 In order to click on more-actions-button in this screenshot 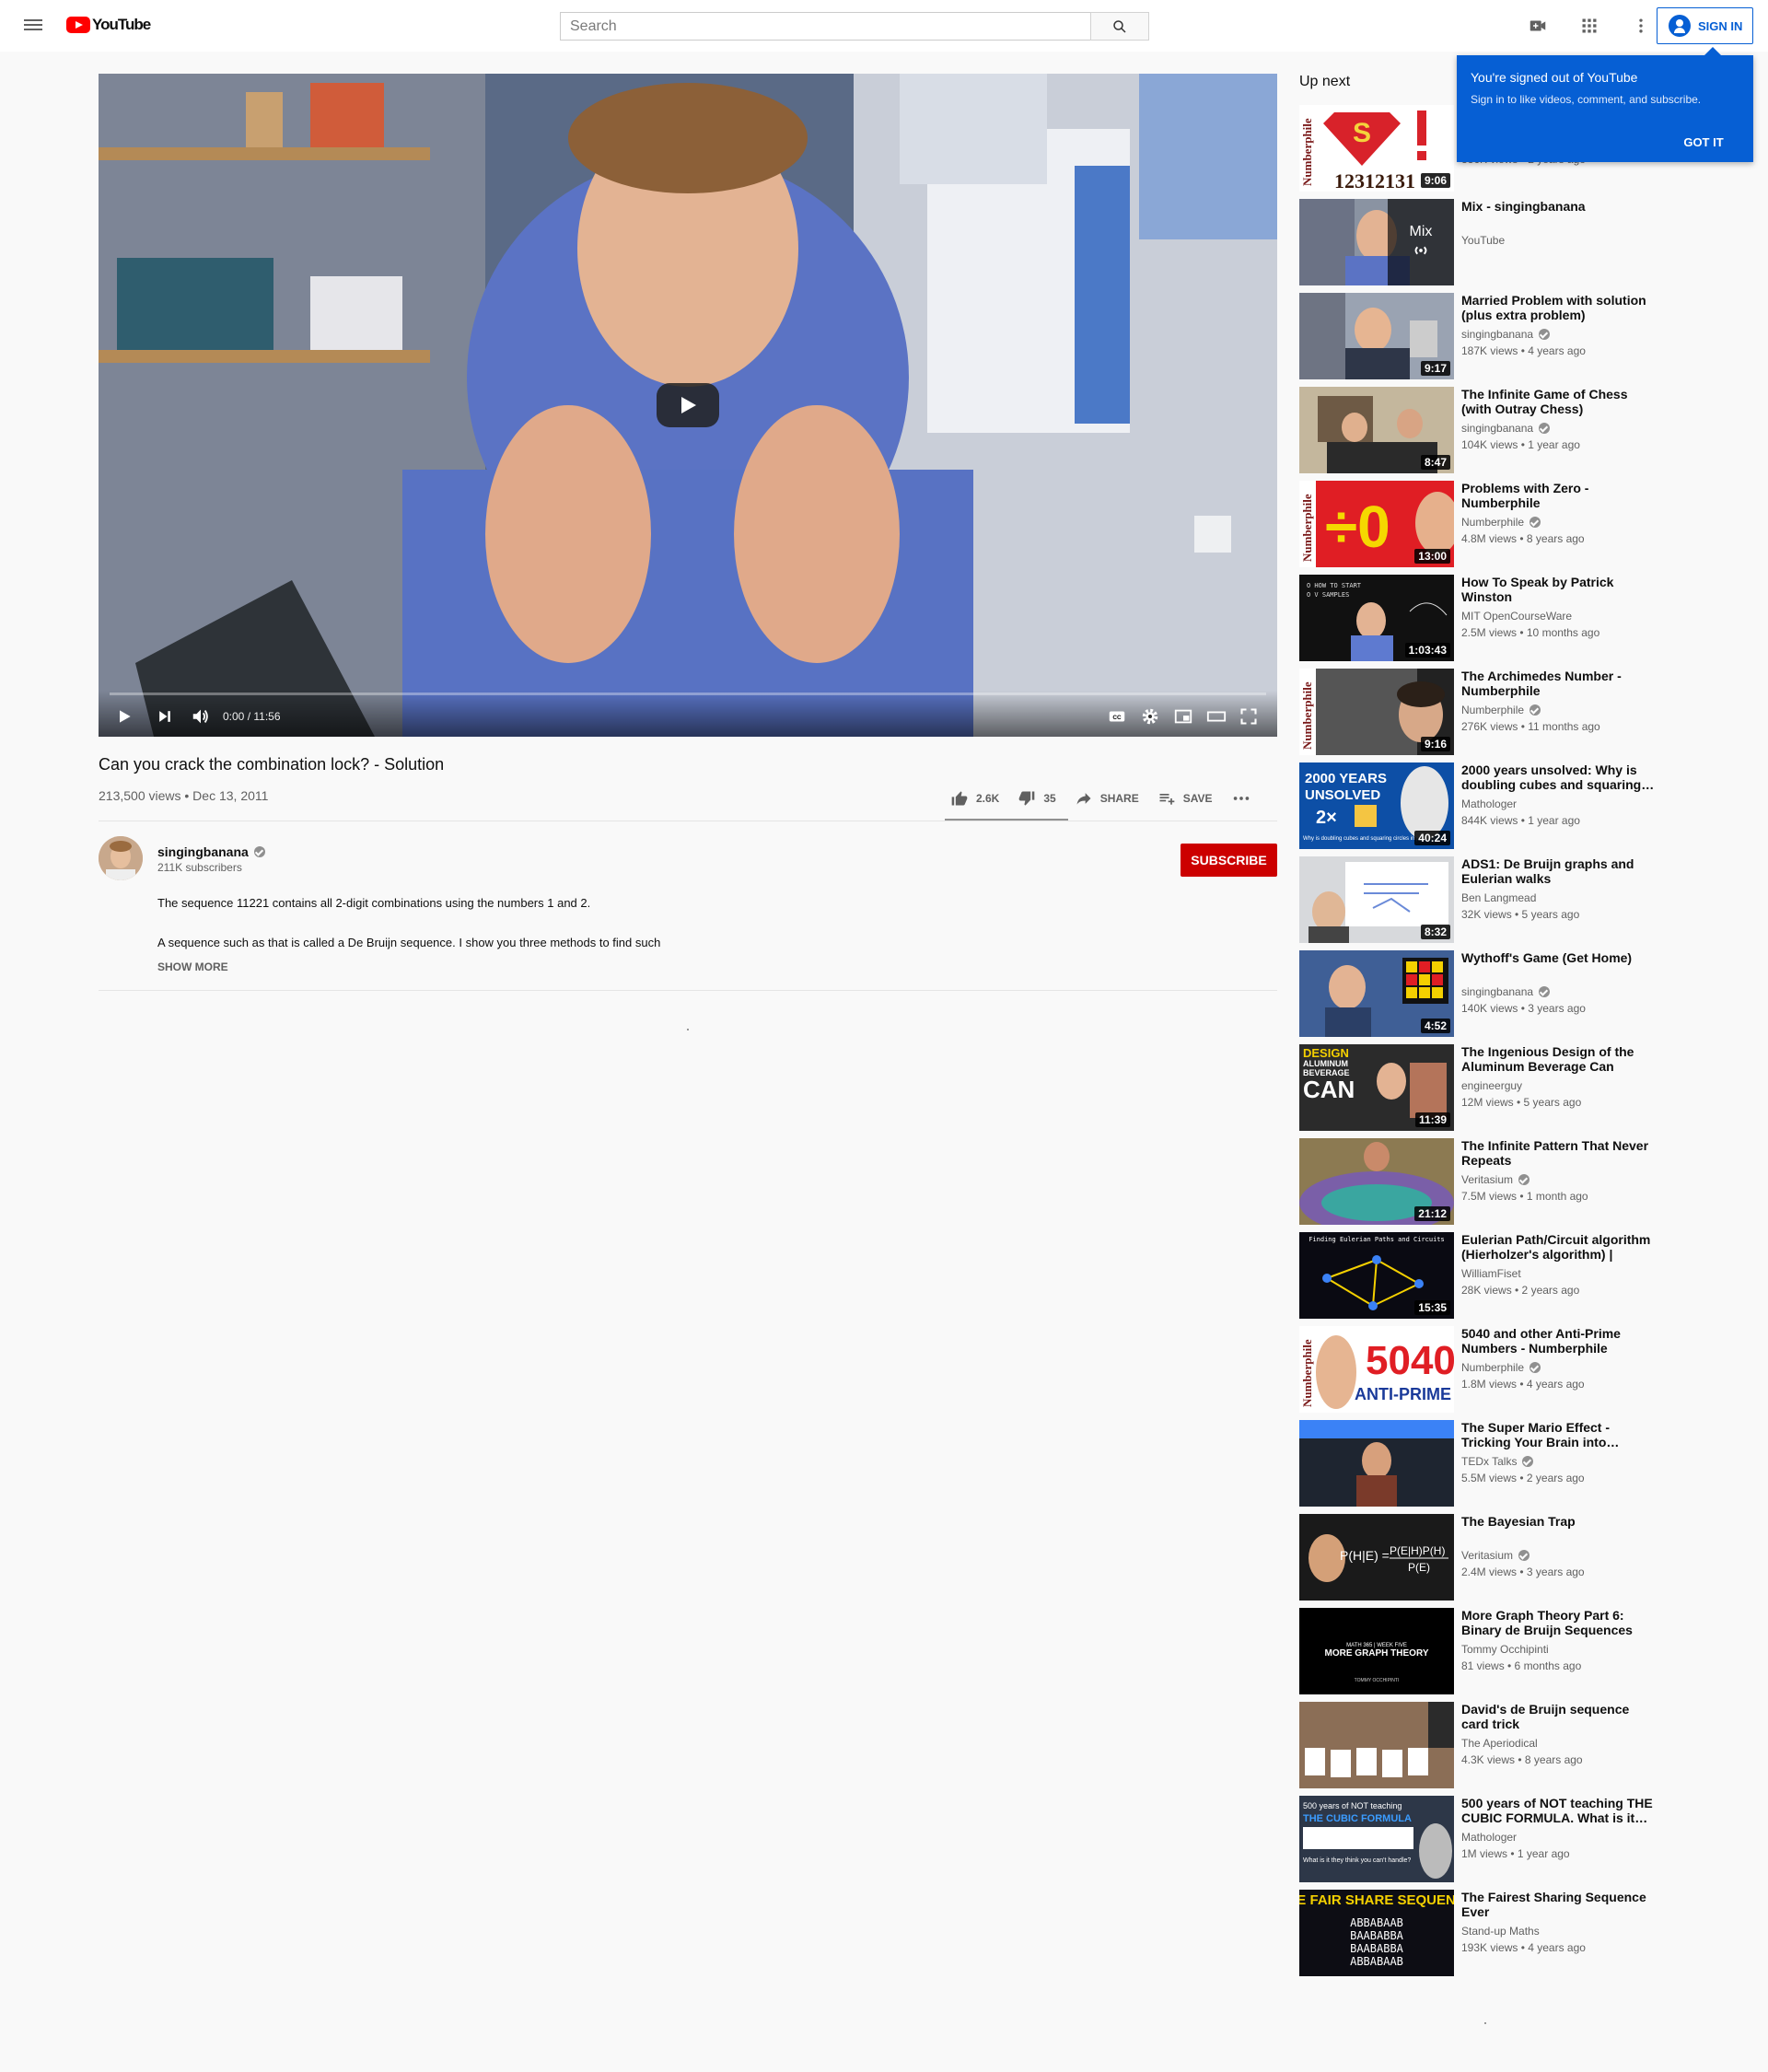, I will do `click(1245, 798)`.